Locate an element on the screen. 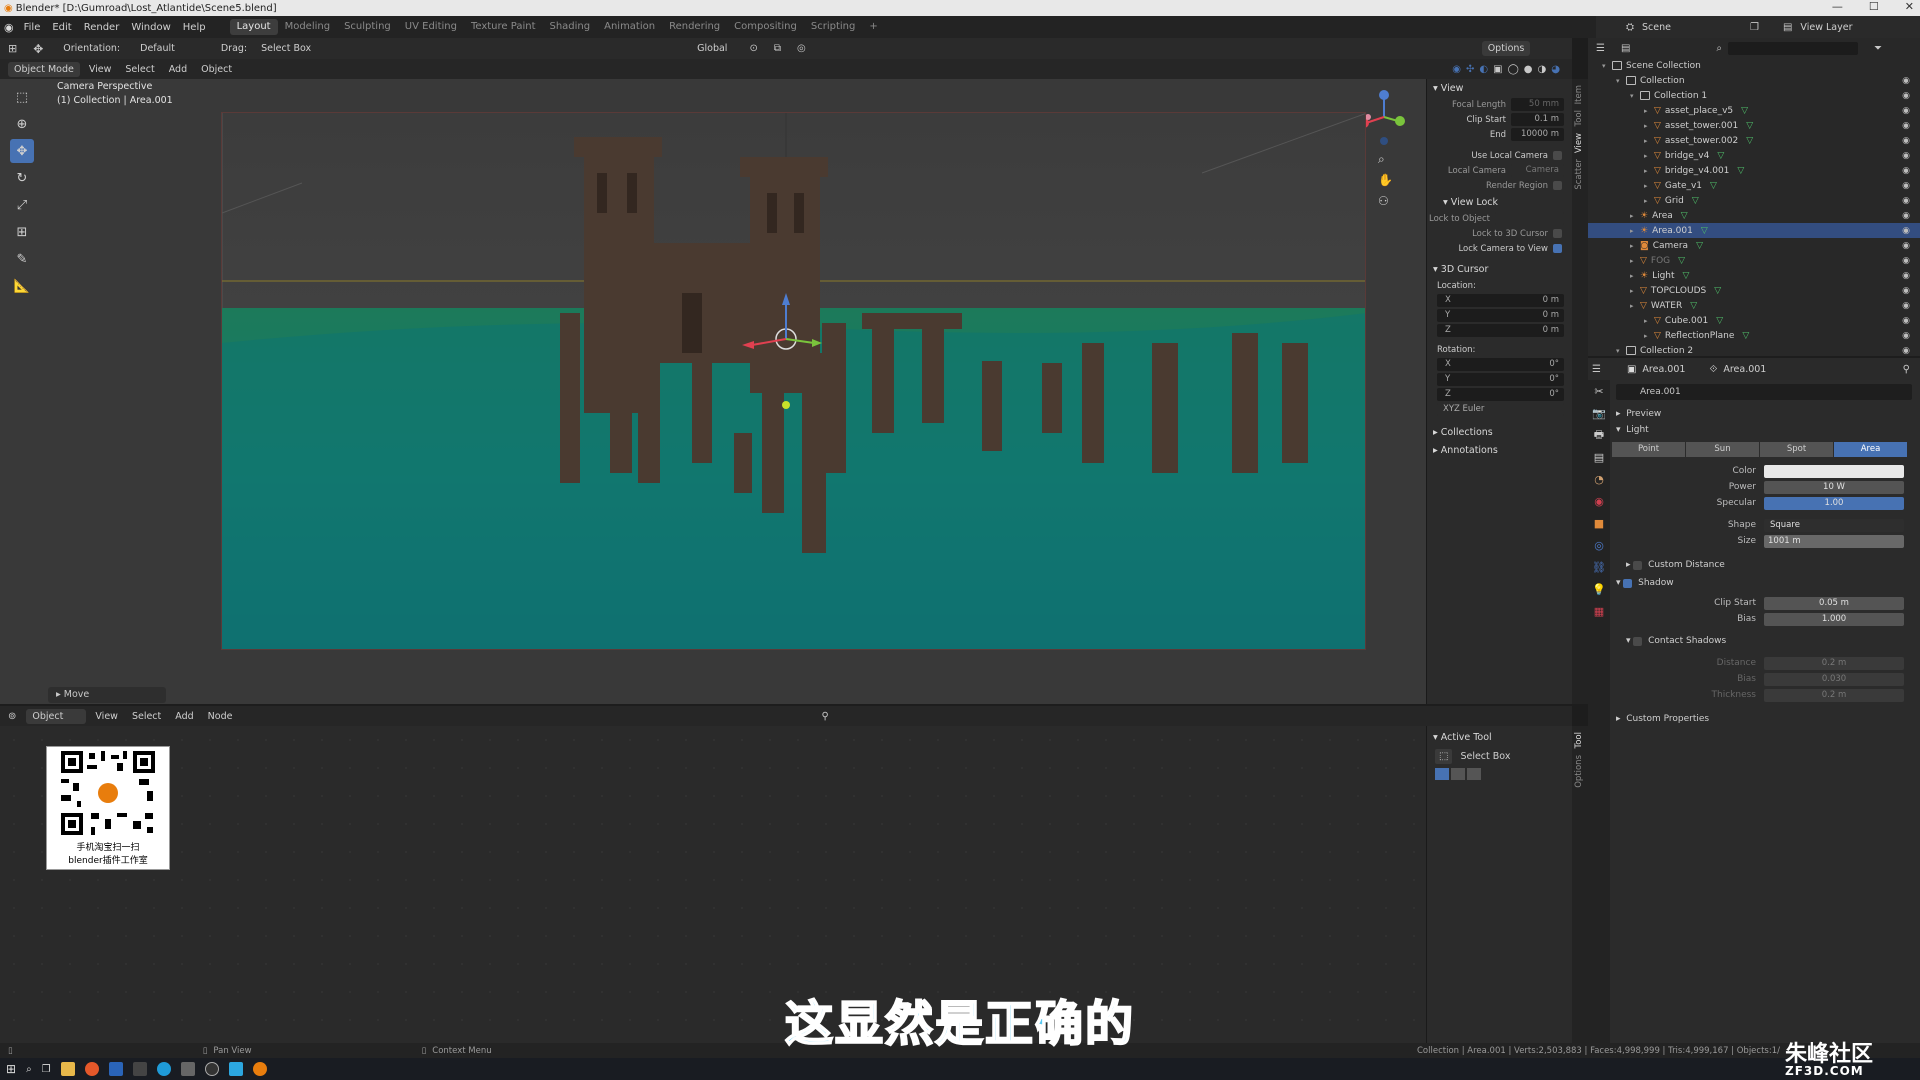 This screenshot has width=1920, height=1080. orientation-dropdown: Default is located at coordinates (157, 48).